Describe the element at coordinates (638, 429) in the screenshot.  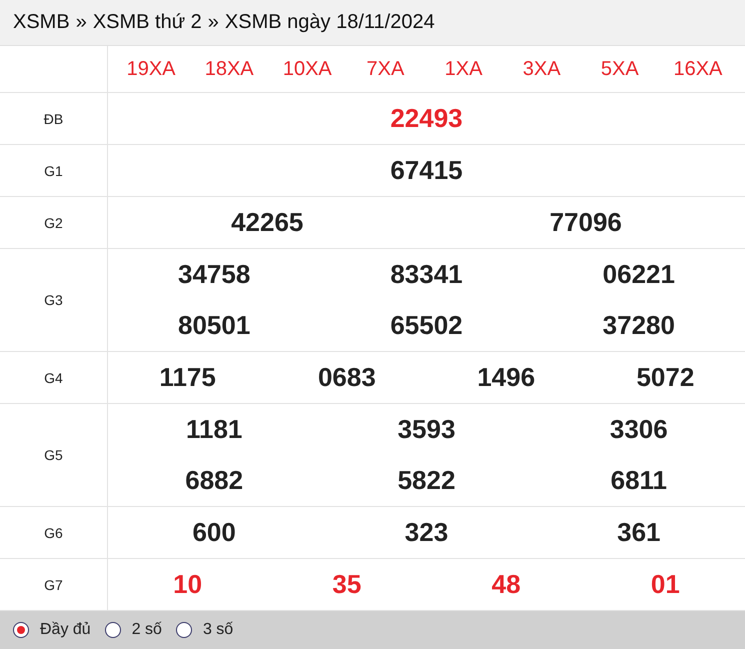
I see `winning-number: 3306` at that location.